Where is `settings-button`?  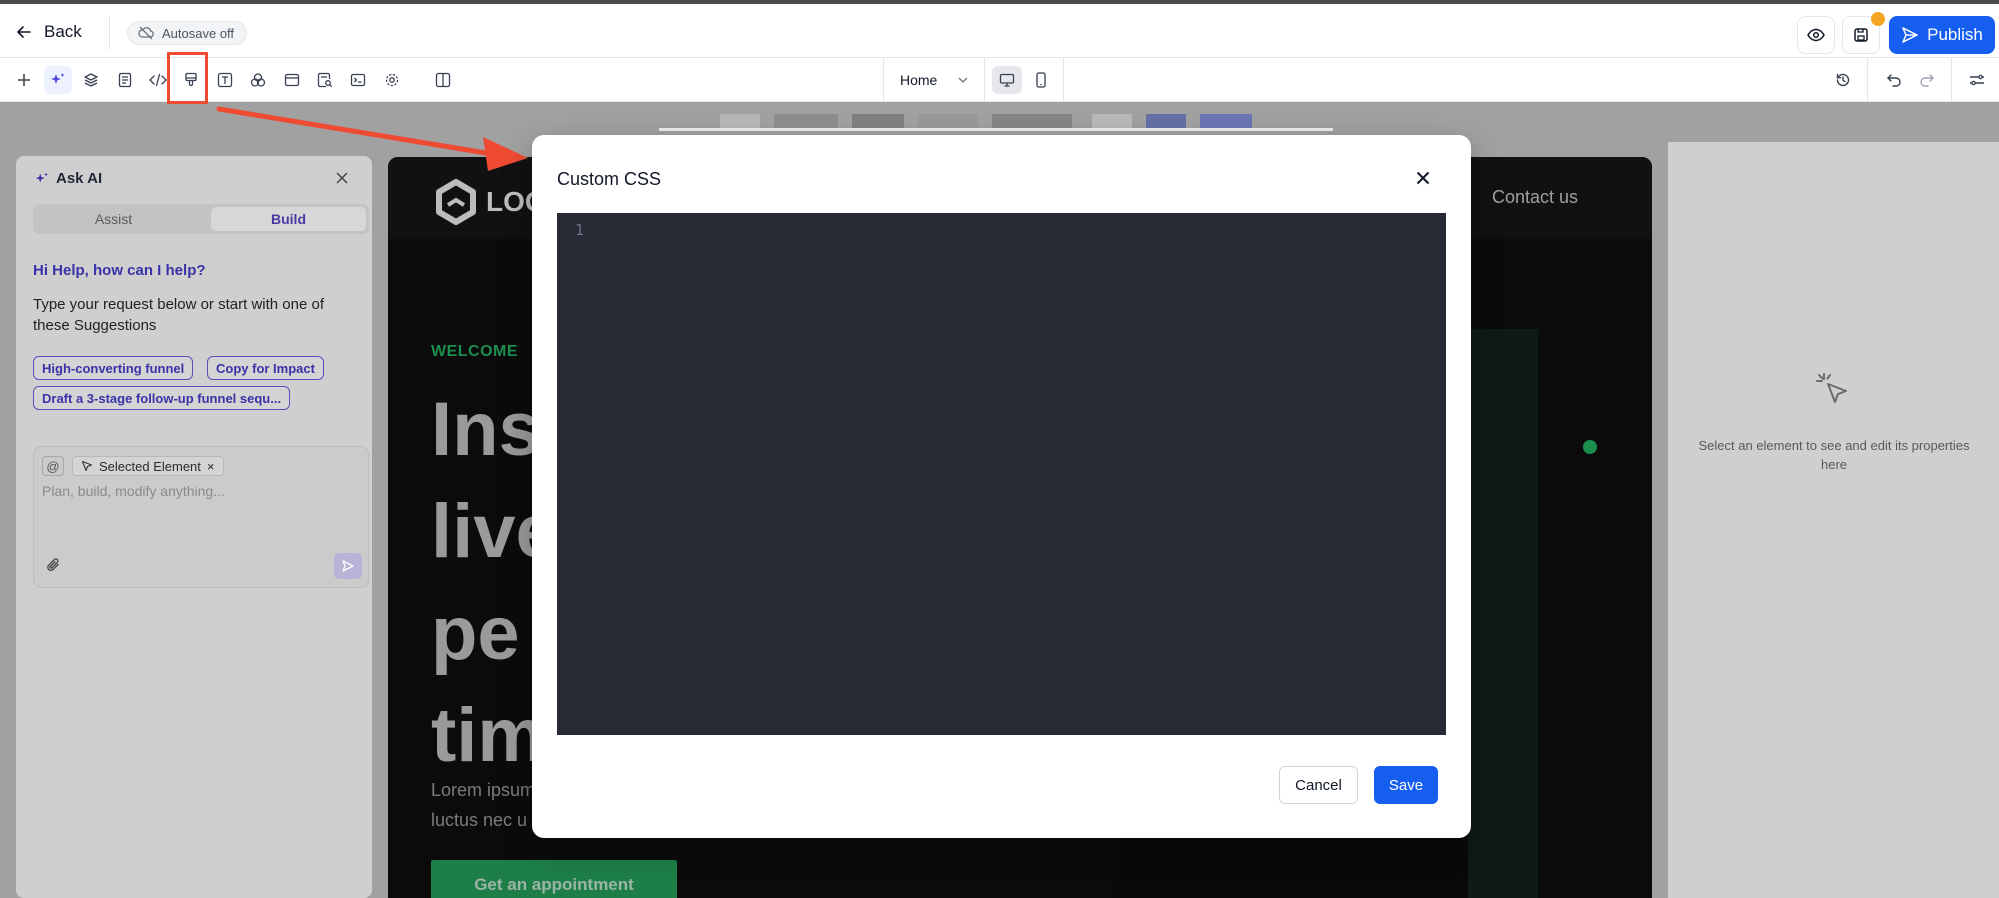 settings-button is located at coordinates (392, 80).